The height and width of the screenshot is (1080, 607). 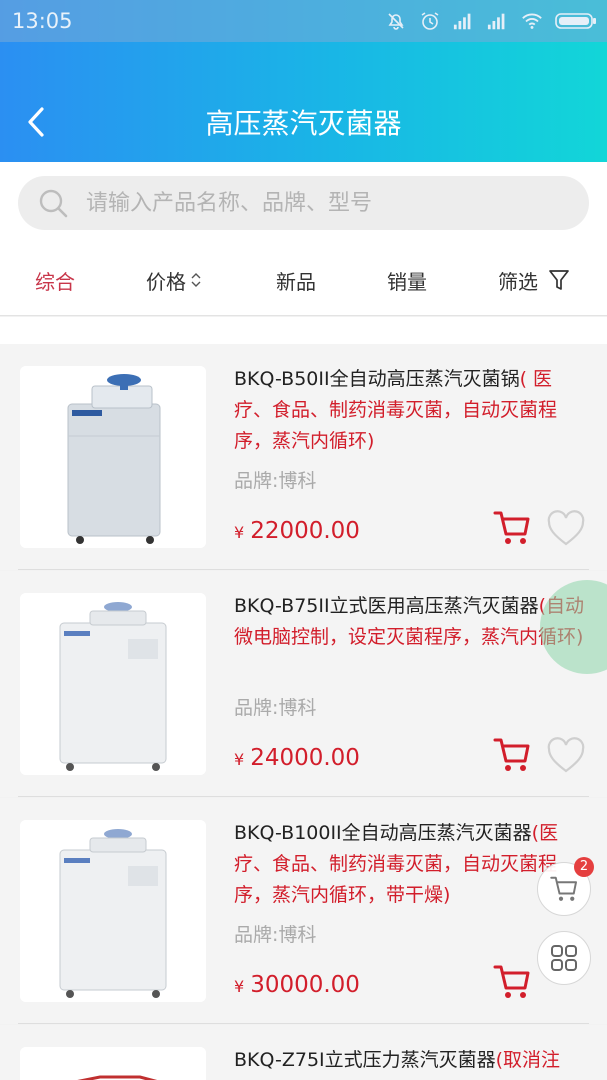 I want to click on floating-cart-button: 2, so click(x=565, y=886).